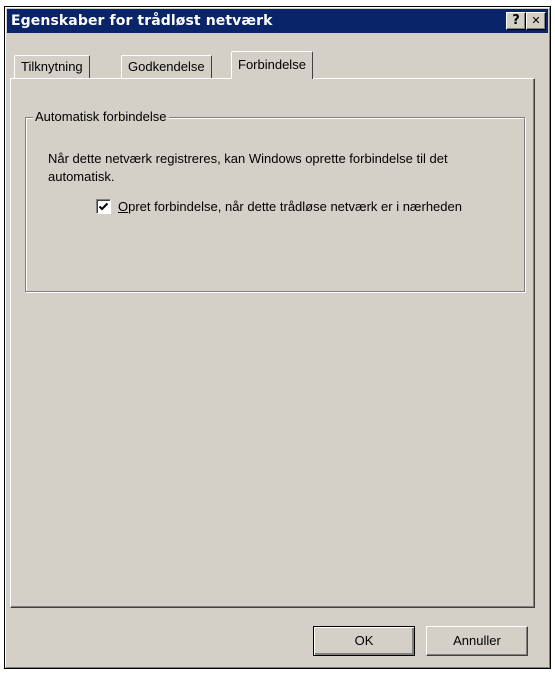  I want to click on close-icon: ✕, so click(536, 20).